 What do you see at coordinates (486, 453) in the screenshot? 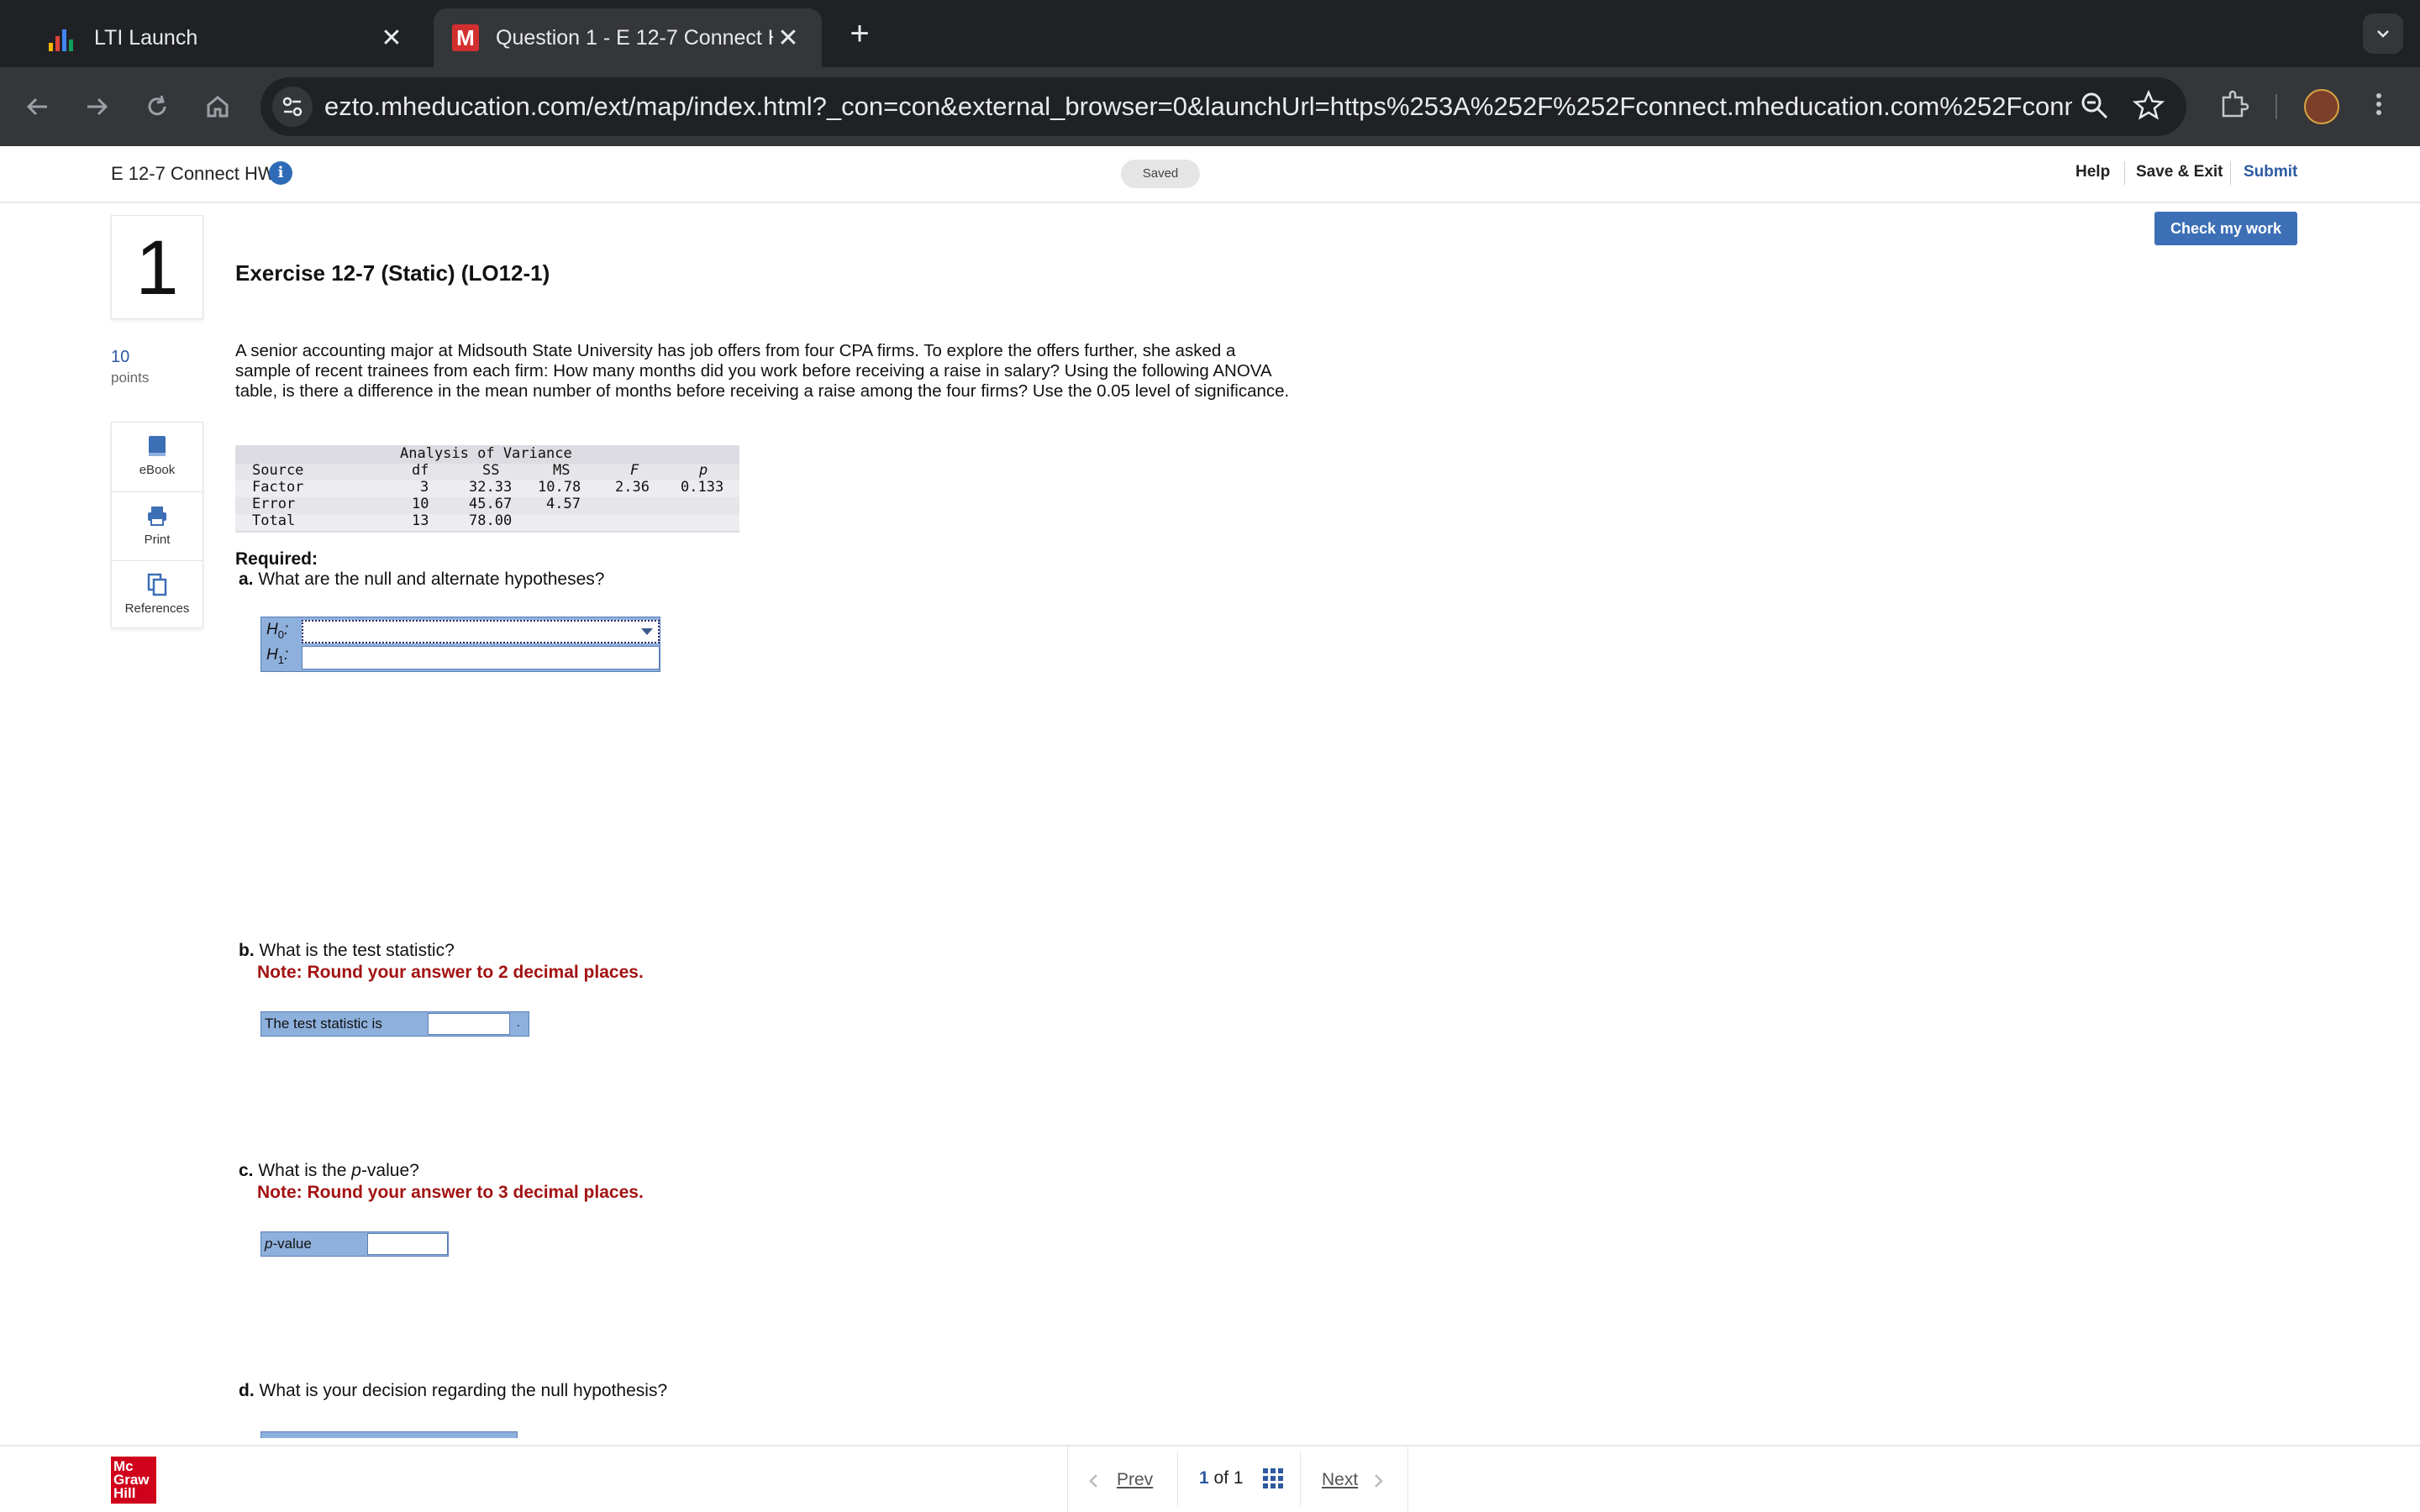
I see `anova-title: Analysis of Variance` at bounding box center [486, 453].